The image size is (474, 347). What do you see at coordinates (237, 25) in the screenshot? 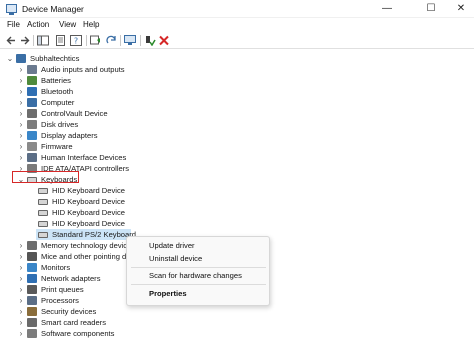
I see `menu-bar: File Action View Help` at bounding box center [237, 25].